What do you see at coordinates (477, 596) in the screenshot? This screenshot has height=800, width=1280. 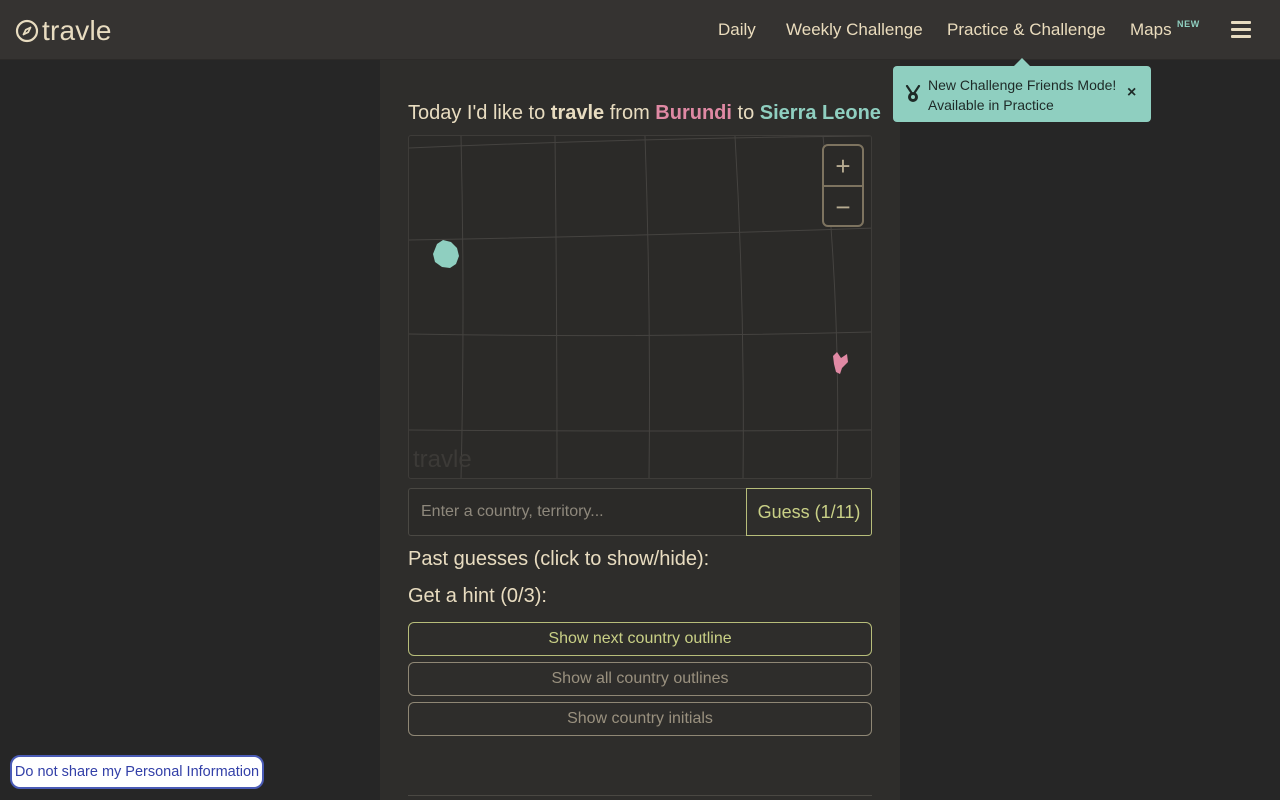 I see `hint-heading: Get a hint (0/3):` at bounding box center [477, 596].